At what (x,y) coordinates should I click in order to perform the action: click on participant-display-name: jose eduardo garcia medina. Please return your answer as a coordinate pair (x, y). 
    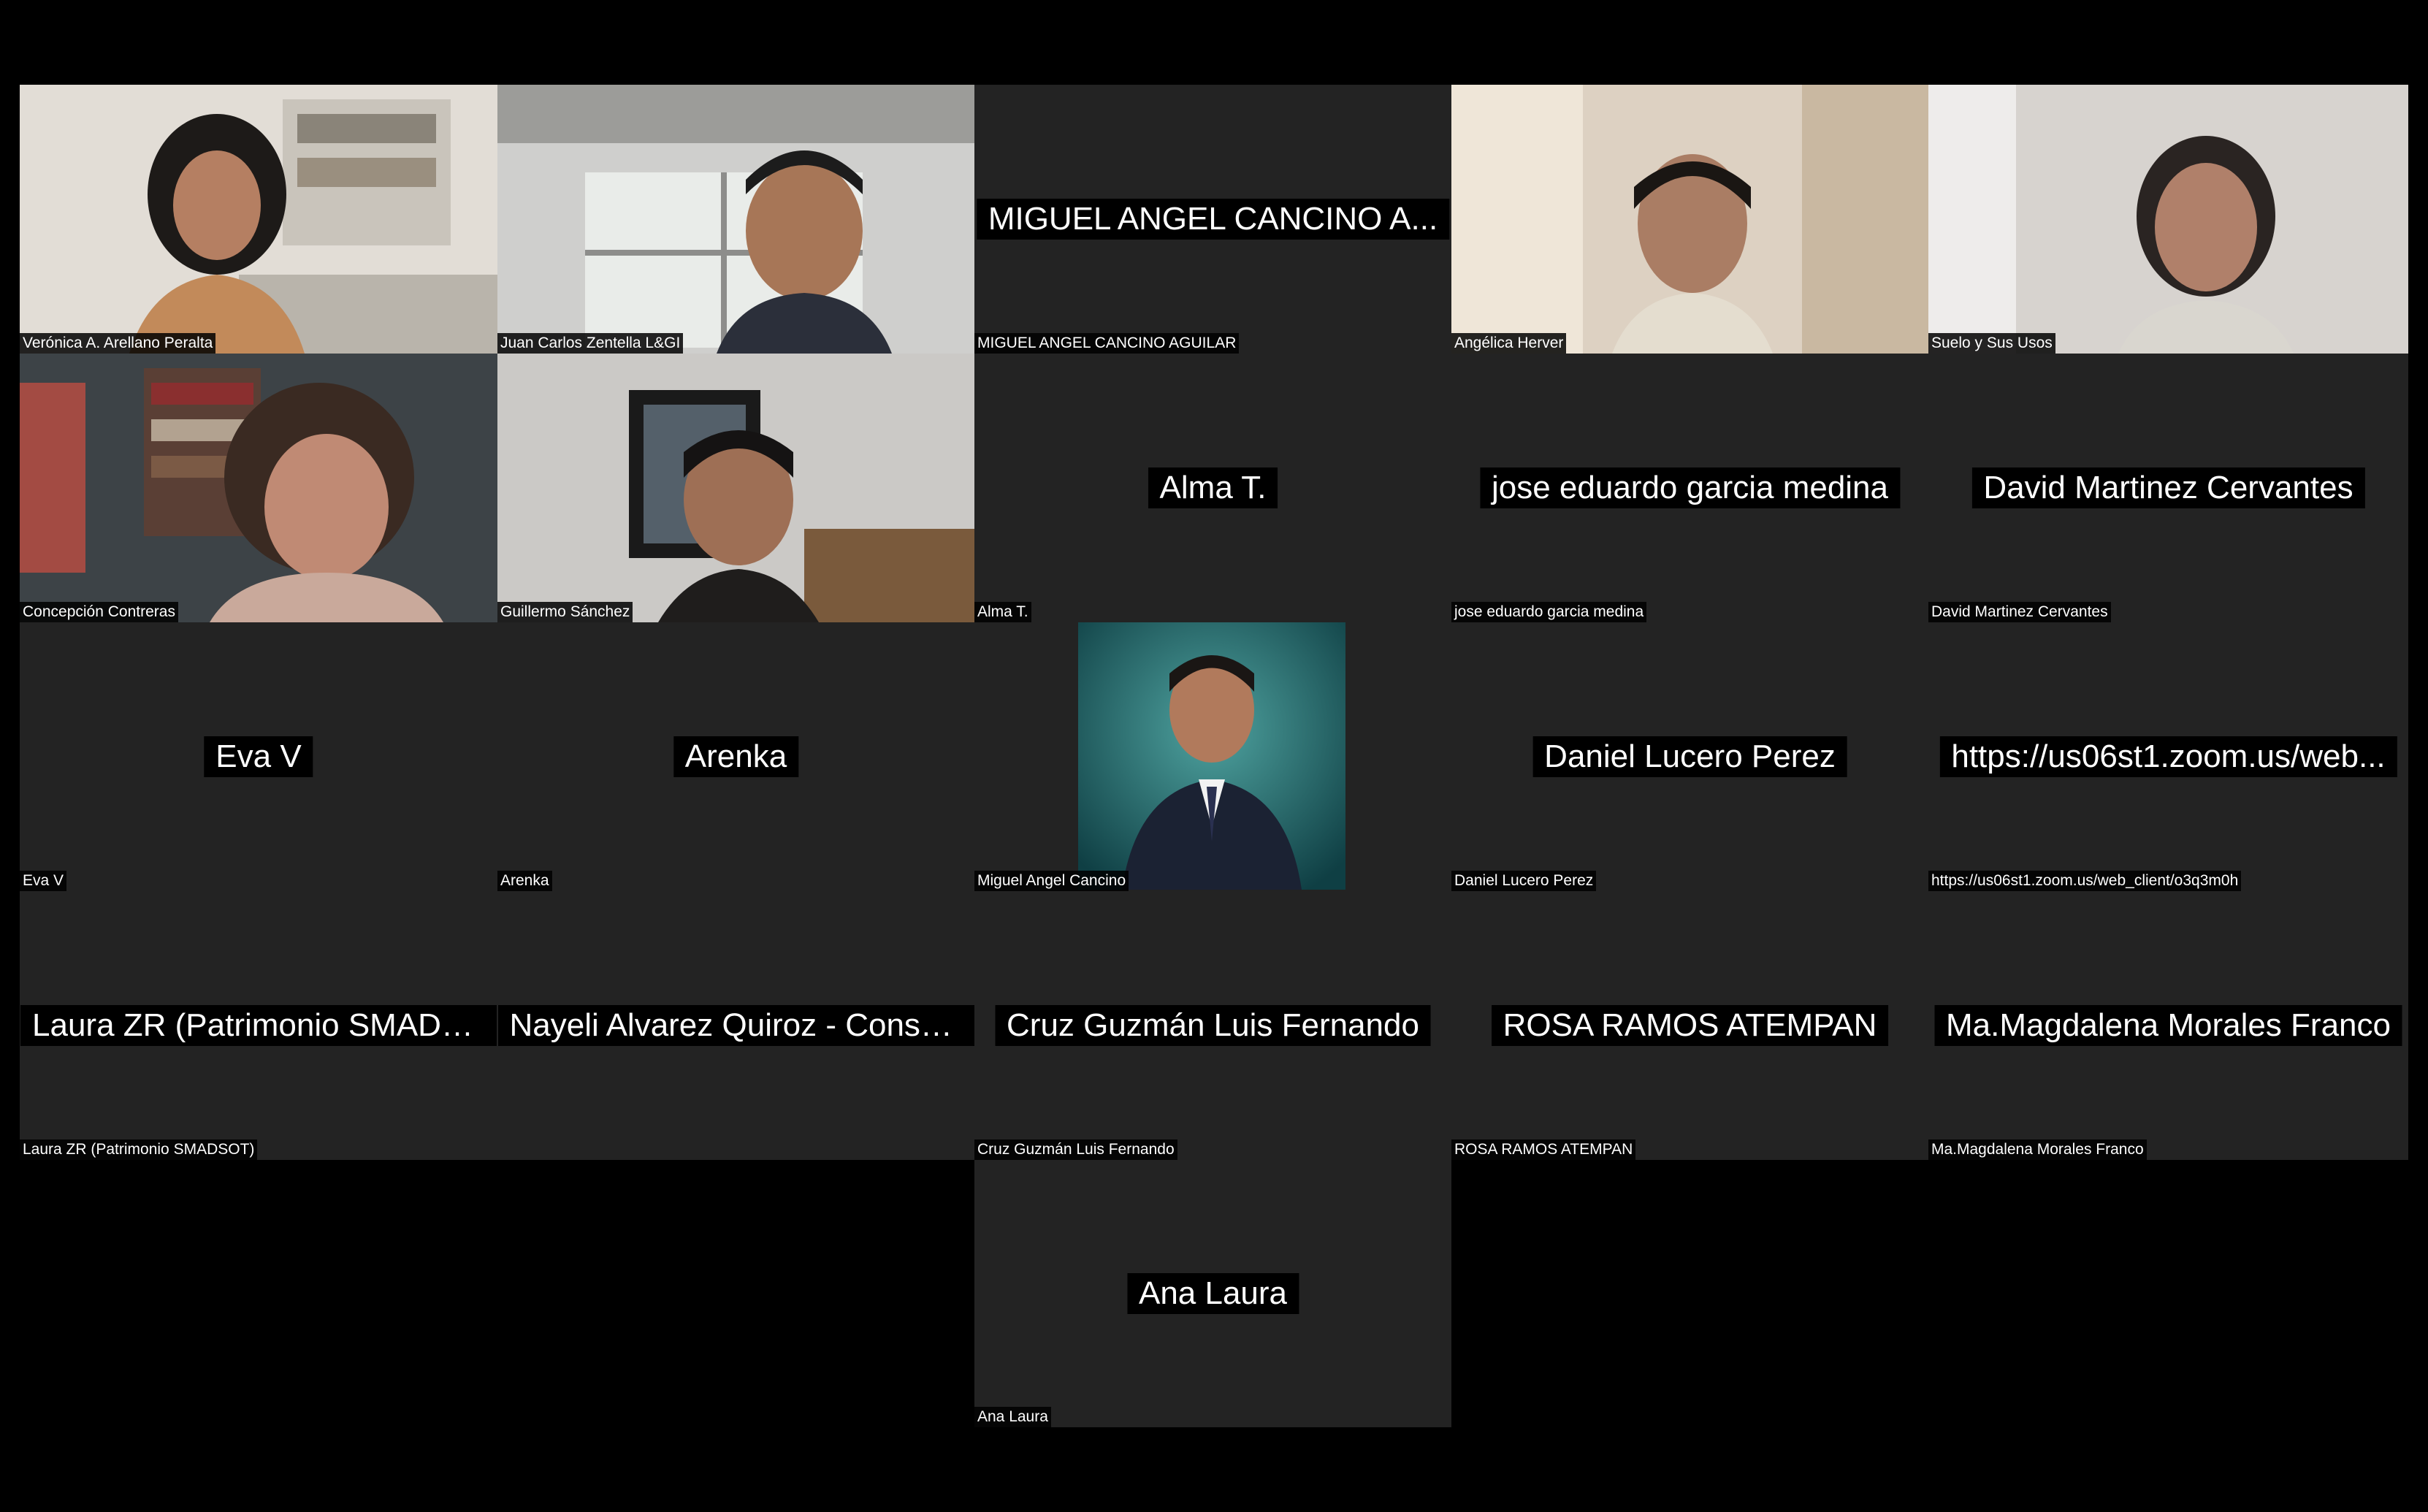
    Looking at the image, I should click on (1690, 488).